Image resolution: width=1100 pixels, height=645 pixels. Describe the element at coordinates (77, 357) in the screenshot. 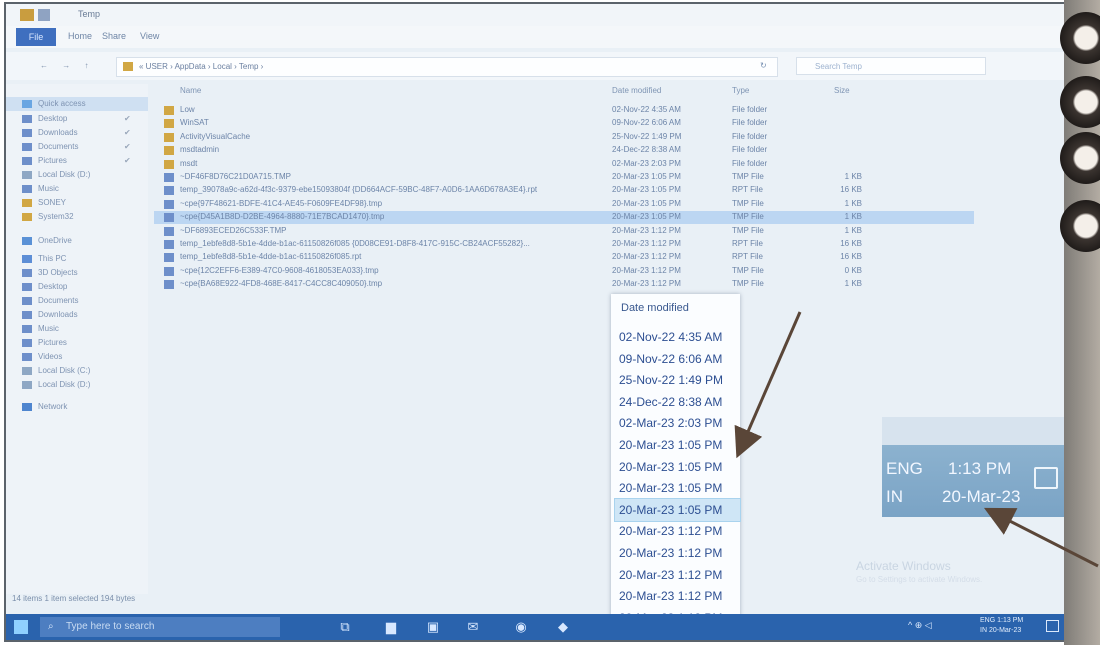

I see `sidebar-item: Videos` at that location.